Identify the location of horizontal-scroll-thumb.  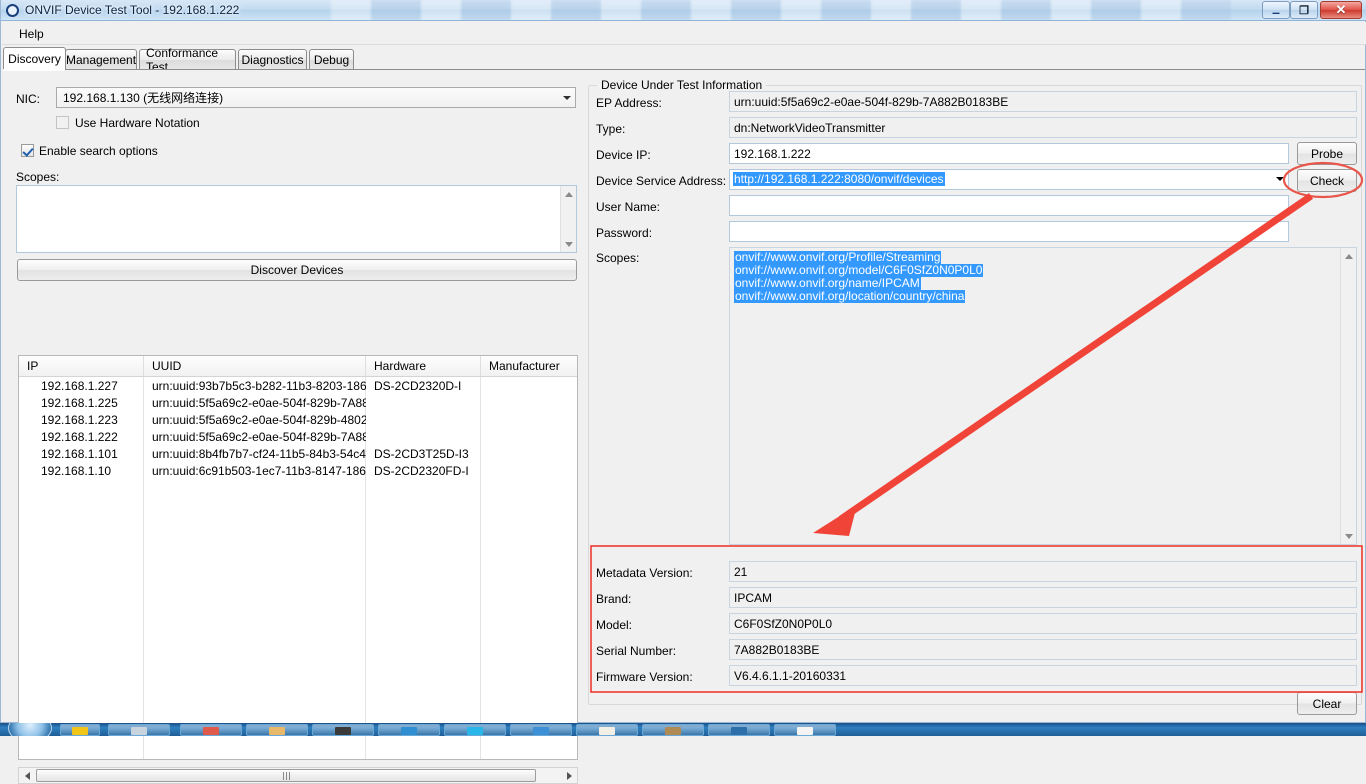
(286, 775).